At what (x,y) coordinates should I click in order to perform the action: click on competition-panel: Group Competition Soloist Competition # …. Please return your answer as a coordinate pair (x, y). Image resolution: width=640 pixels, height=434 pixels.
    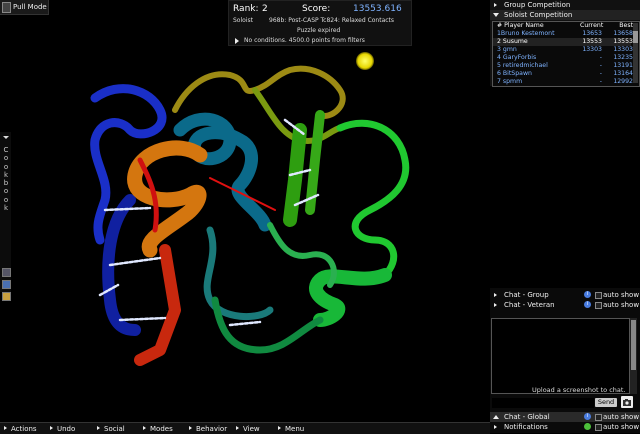
    Looking at the image, I should click on (565, 43).